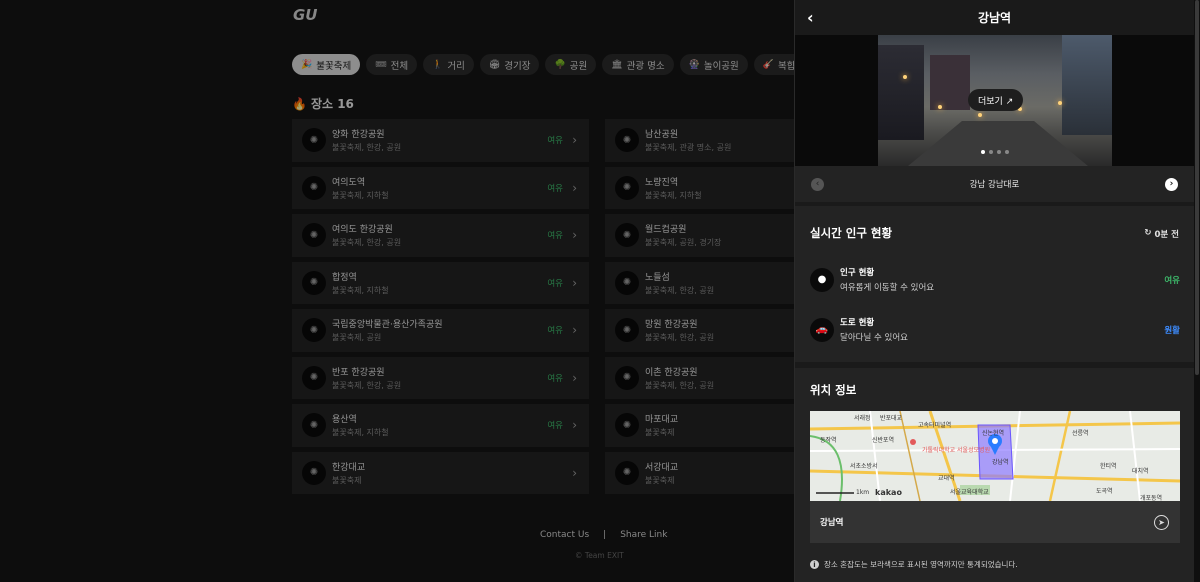 The height and width of the screenshot is (582, 1200). Describe the element at coordinates (887, 288) in the screenshot. I see `people-desc: 여유롭게 이동할 수 있어요` at that location.